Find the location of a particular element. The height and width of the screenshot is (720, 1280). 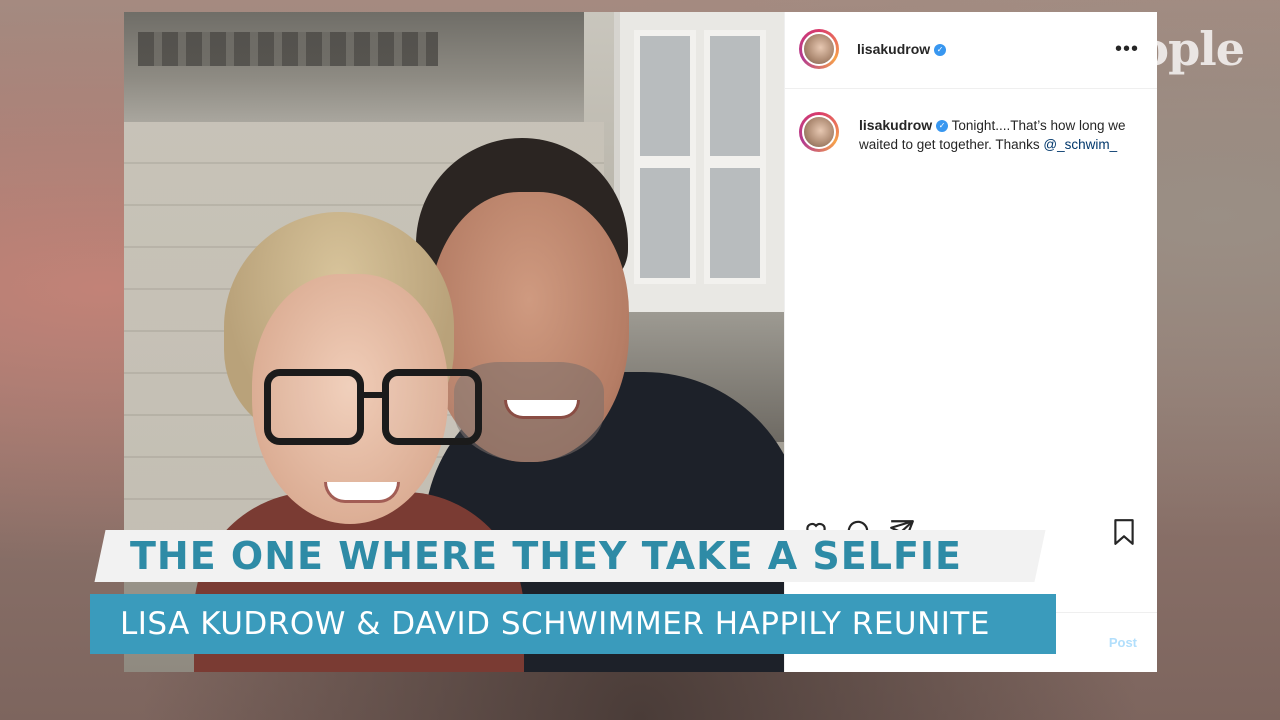

glasses-bridge is located at coordinates (372, 395).